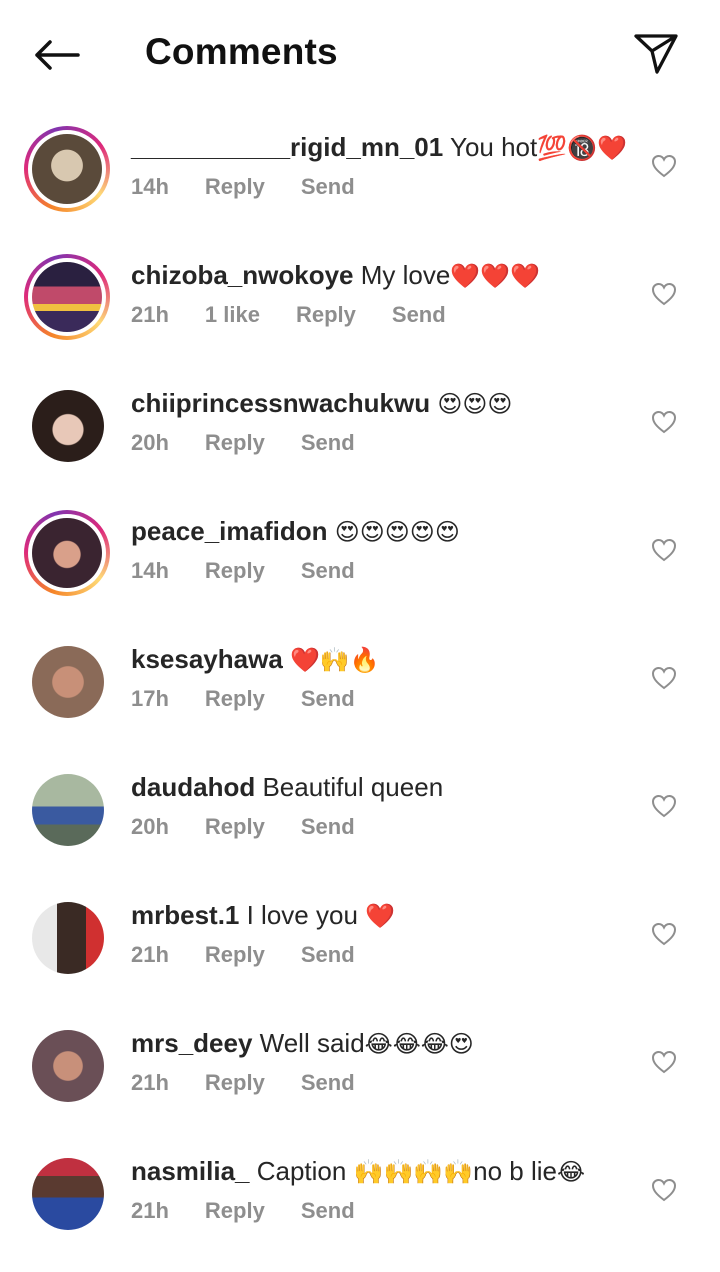  I want to click on comment-text: mrs_deey Well said😂😂😂😍, so click(381, 1044).